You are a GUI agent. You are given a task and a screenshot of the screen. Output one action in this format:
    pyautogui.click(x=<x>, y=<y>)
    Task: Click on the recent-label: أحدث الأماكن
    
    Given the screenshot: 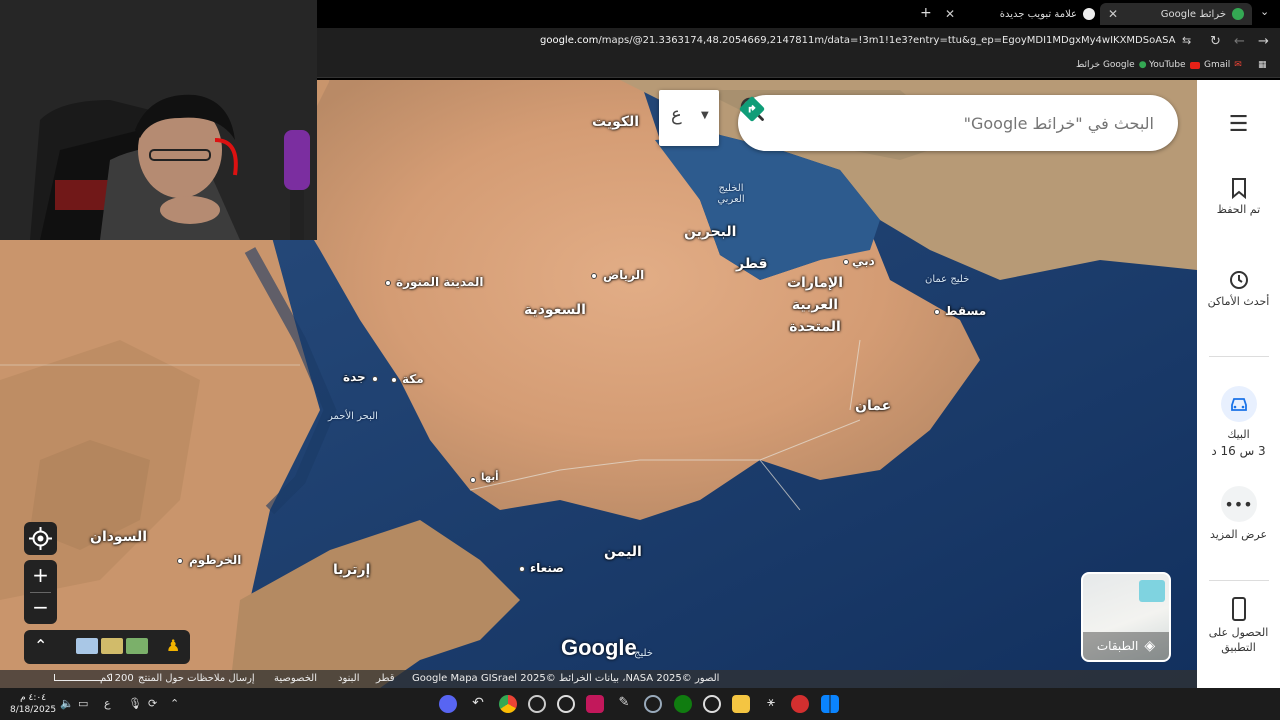 What is the action you would take?
    pyautogui.click(x=1238, y=301)
    